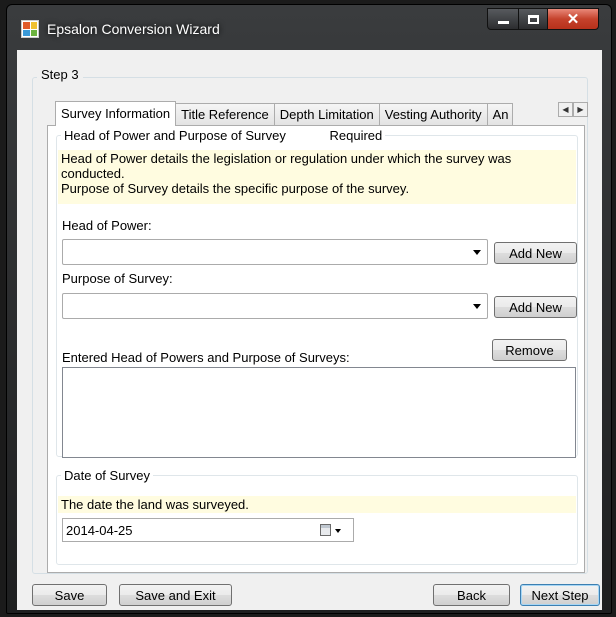 The height and width of the screenshot is (617, 616). What do you see at coordinates (107, 225) in the screenshot?
I see `head-of-power-label: Head of Power:` at bounding box center [107, 225].